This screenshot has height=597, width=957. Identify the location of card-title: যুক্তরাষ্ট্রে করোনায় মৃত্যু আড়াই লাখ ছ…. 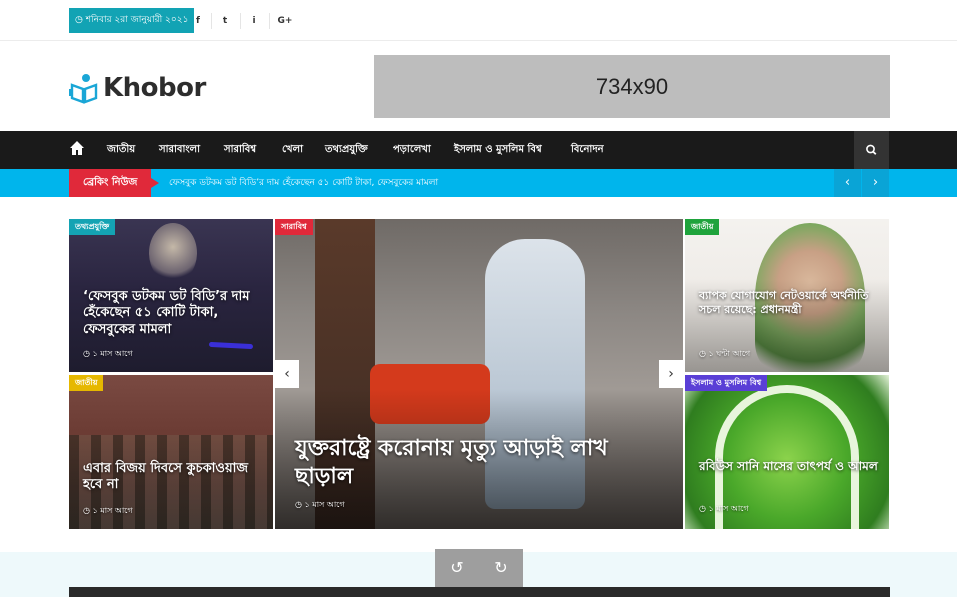
(475, 462).